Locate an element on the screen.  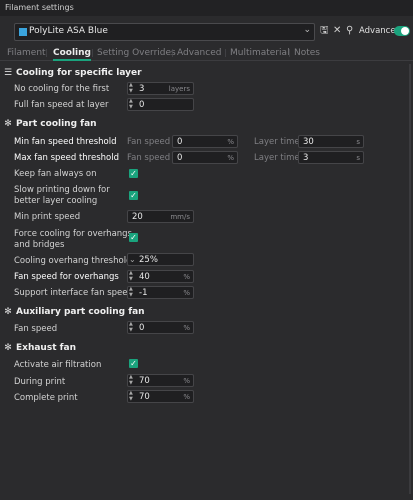
full-fan-input: ▲ ▼ 0 is located at coordinates (160, 104).